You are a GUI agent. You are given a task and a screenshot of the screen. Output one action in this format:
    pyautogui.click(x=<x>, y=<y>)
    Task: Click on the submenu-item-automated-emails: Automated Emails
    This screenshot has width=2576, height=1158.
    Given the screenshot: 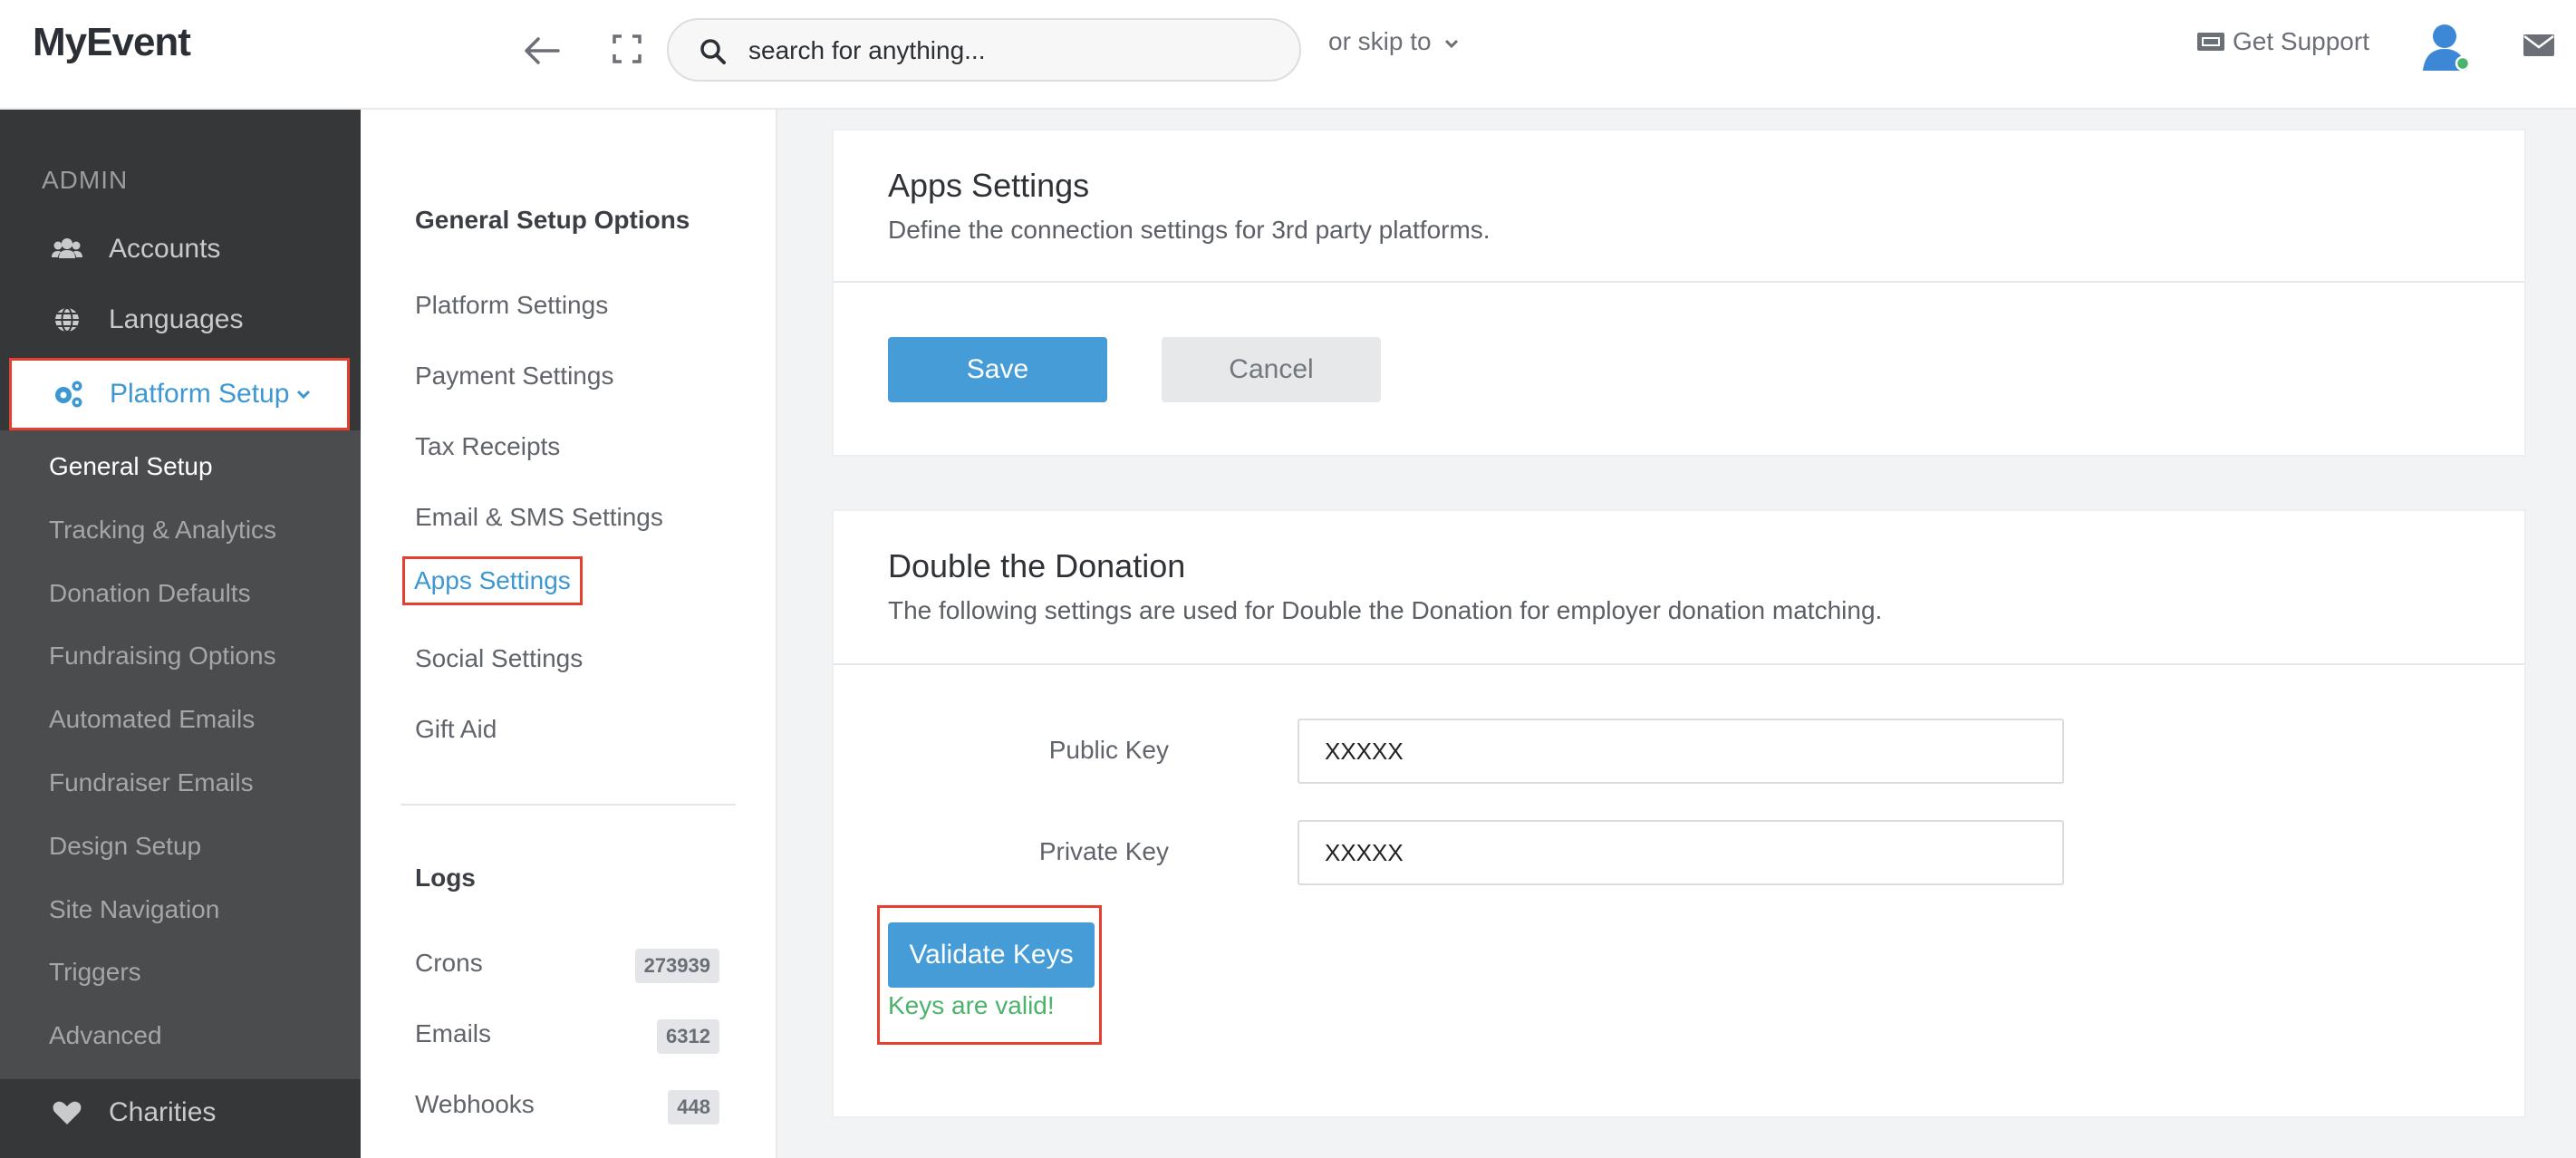 What is the action you would take?
    pyautogui.click(x=152, y=719)
    